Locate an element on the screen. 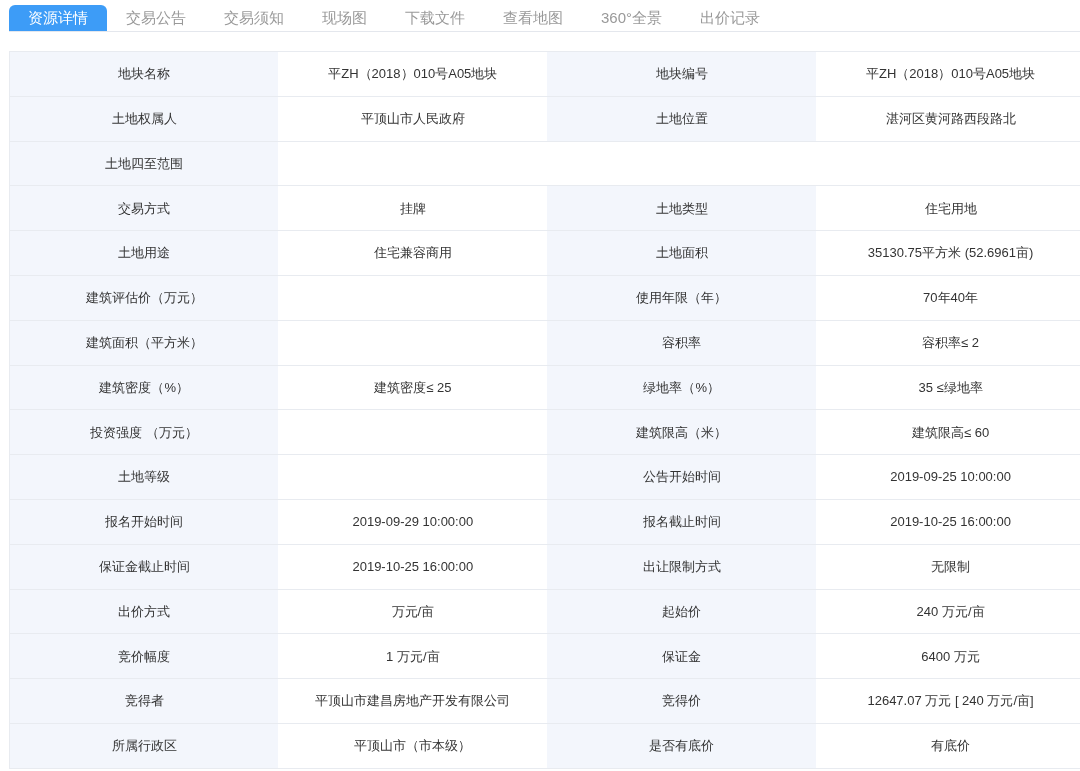  field-value: 35130.75平方米 (52.6961亩) is located at coordinates (950, 253).